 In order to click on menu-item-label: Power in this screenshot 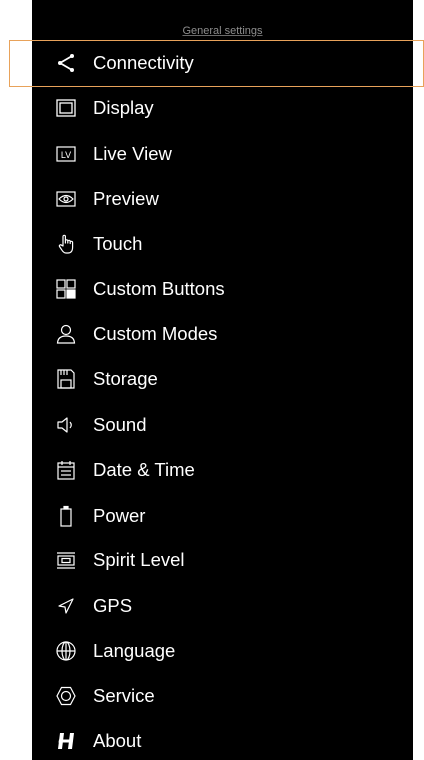, I will do `click(119, 515)`.